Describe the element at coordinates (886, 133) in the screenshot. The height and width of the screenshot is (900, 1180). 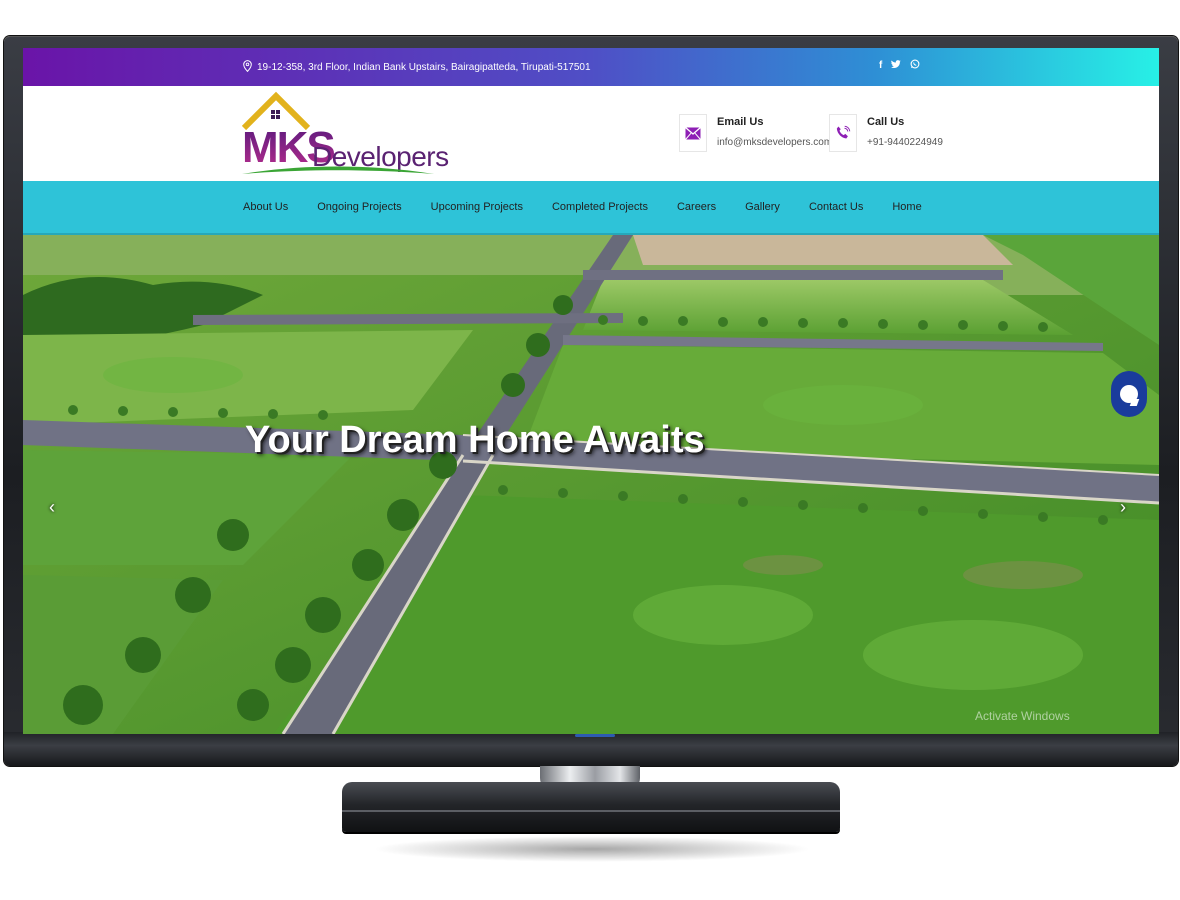
I see `call-contact: Call Us +91-9440224949` at that location.